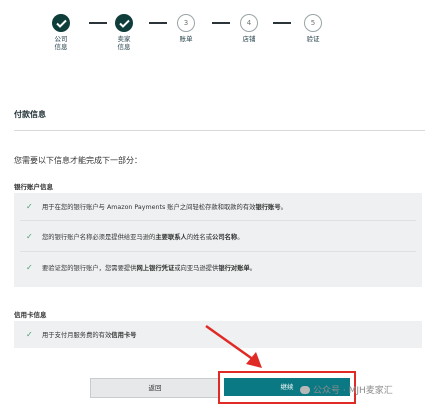 The height and width of the screenshot is (407, 437). Describe the element at coordinates (305, 390) in the screenshot. I see `wechat-icon` at that location.